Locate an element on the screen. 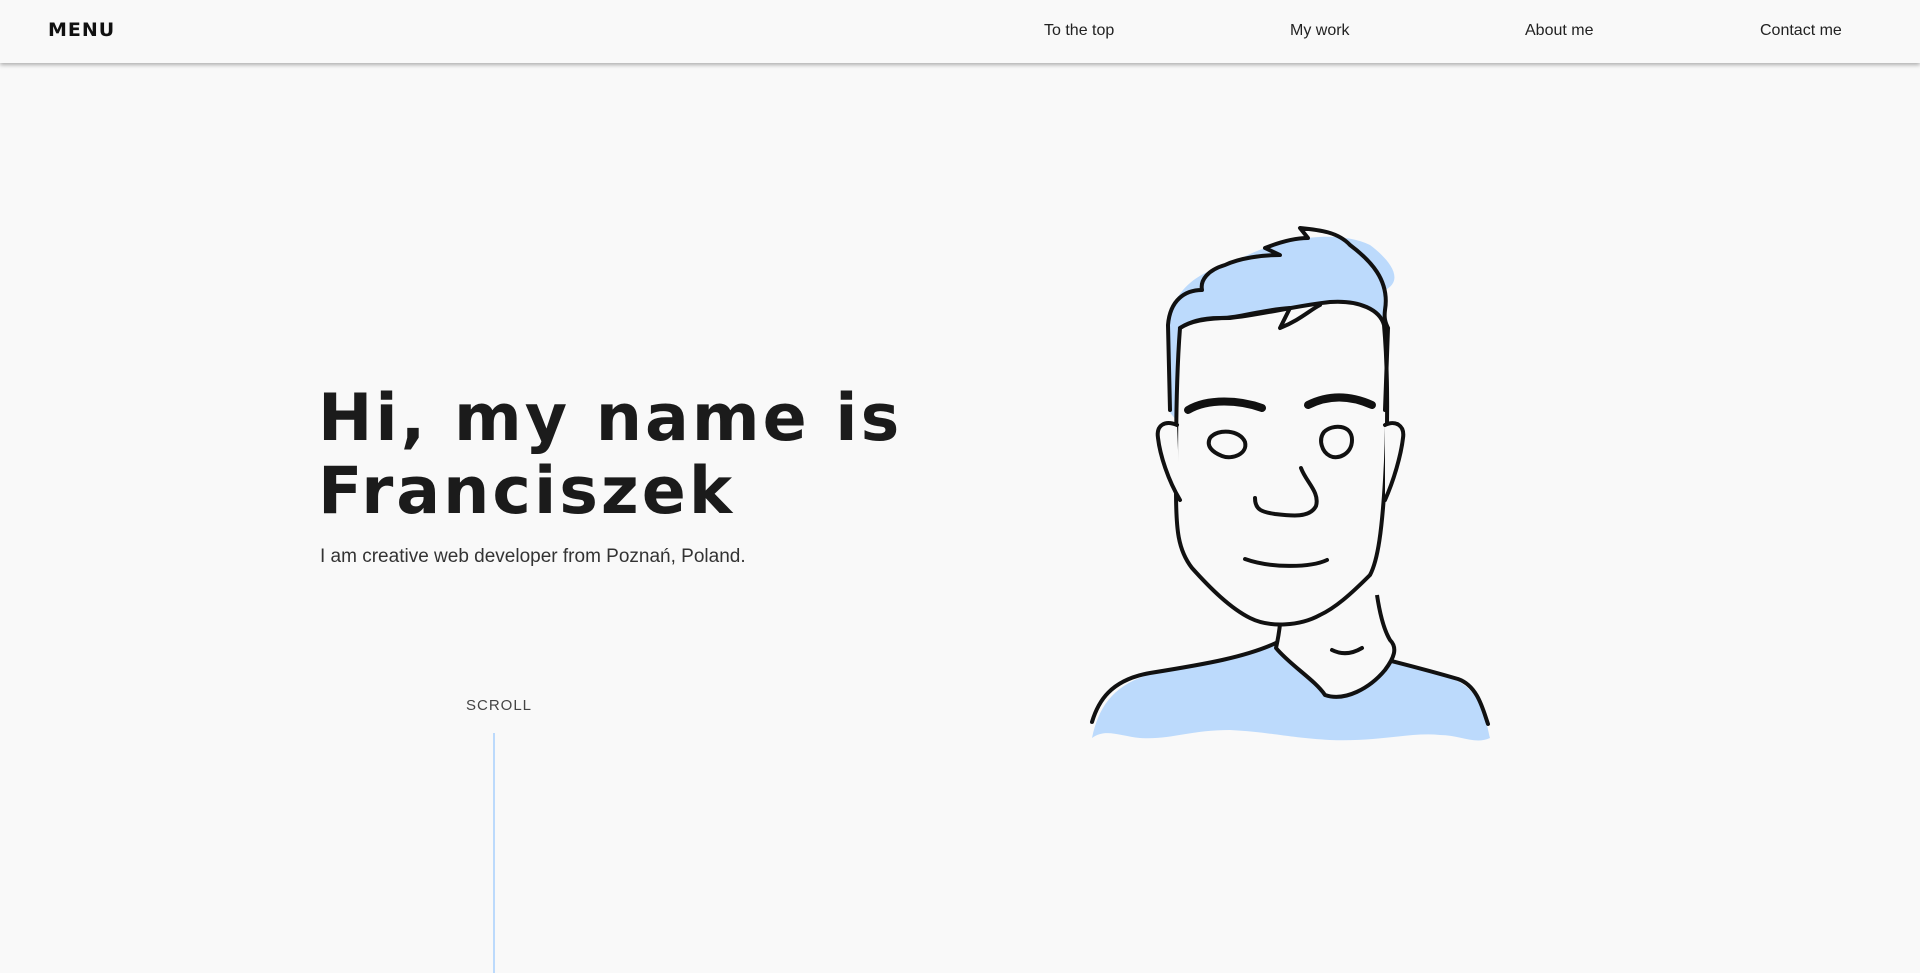 Image resolution: width=1920 pixels, height=973 pixels. hero-title: Hi, my name is Franciszek is located at coordinates (628, 455).